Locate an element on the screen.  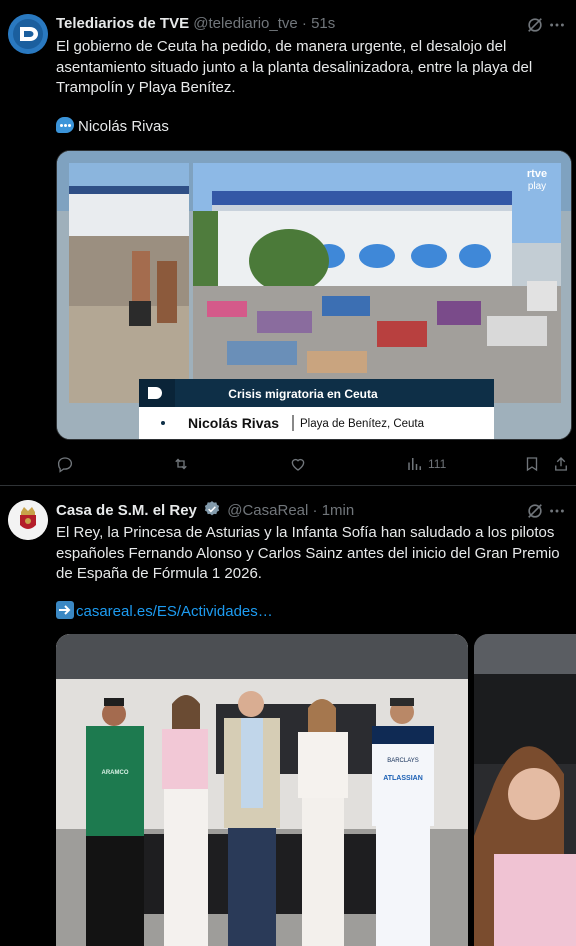
like-button is located at coordinates (298, 464).